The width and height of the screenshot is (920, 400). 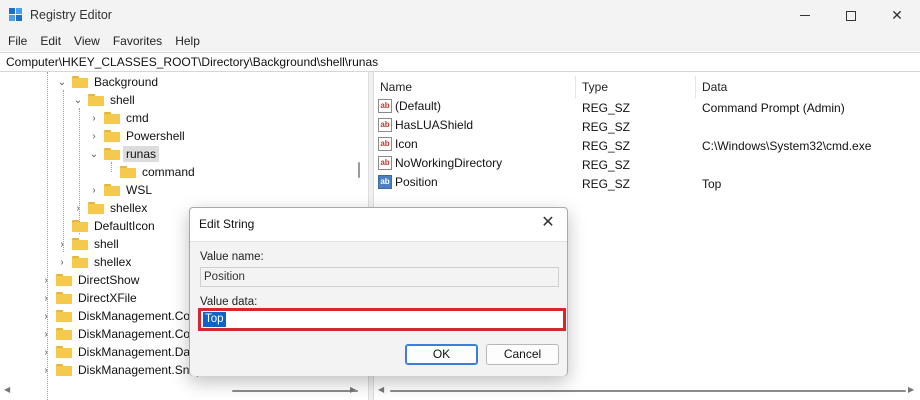 What do you see at coordinates (379, 277) in the screenshot?
I see `value-name-field: Position` at bounding box center [379, 277].